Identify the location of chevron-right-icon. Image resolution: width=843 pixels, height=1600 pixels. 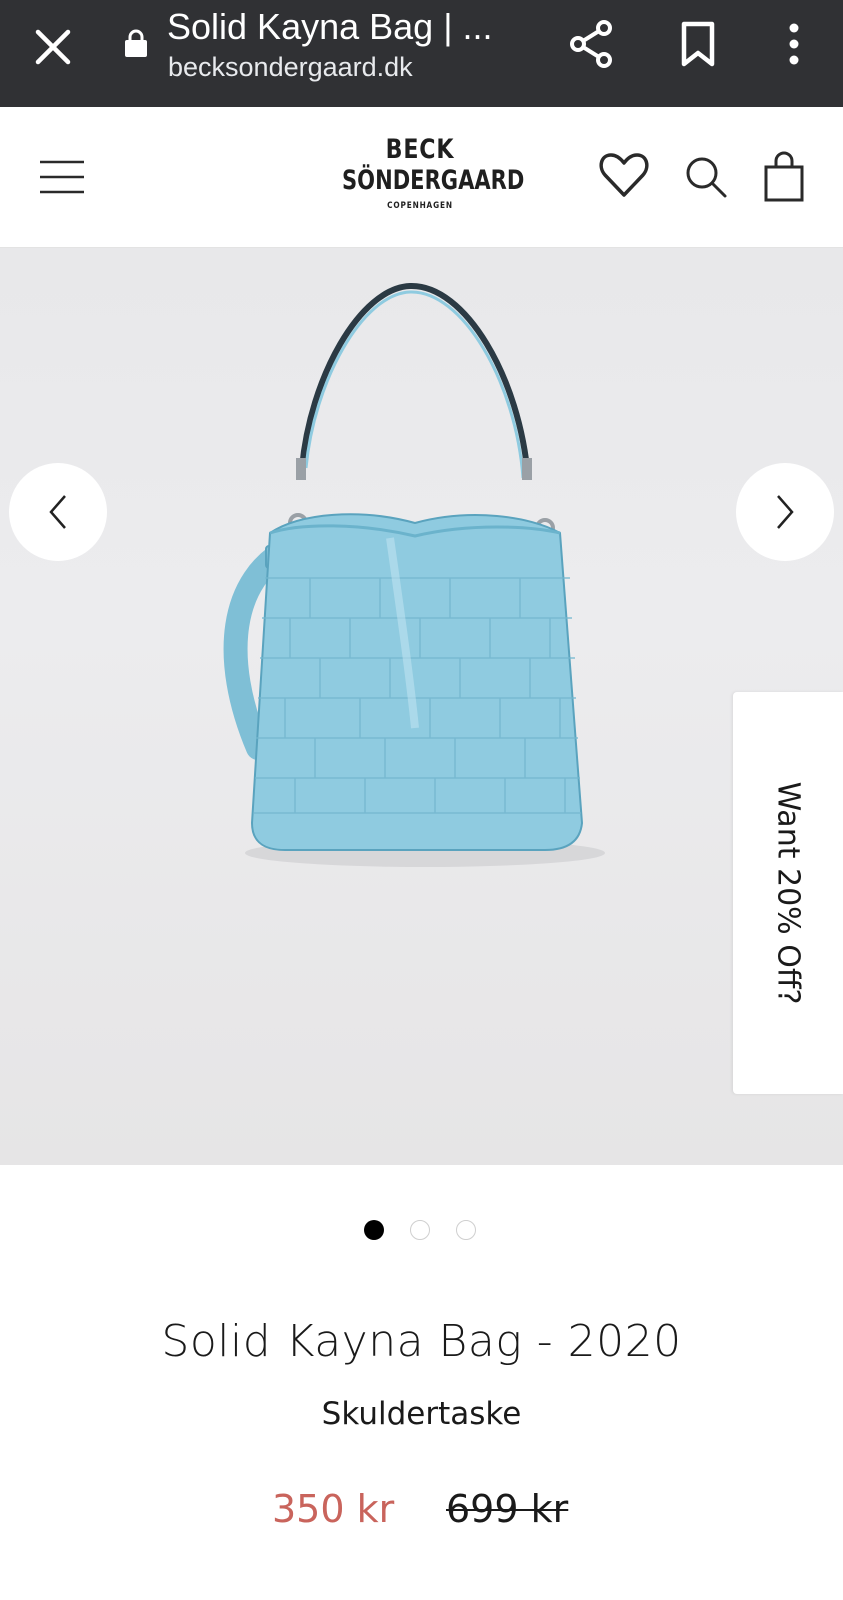
(785, 512).